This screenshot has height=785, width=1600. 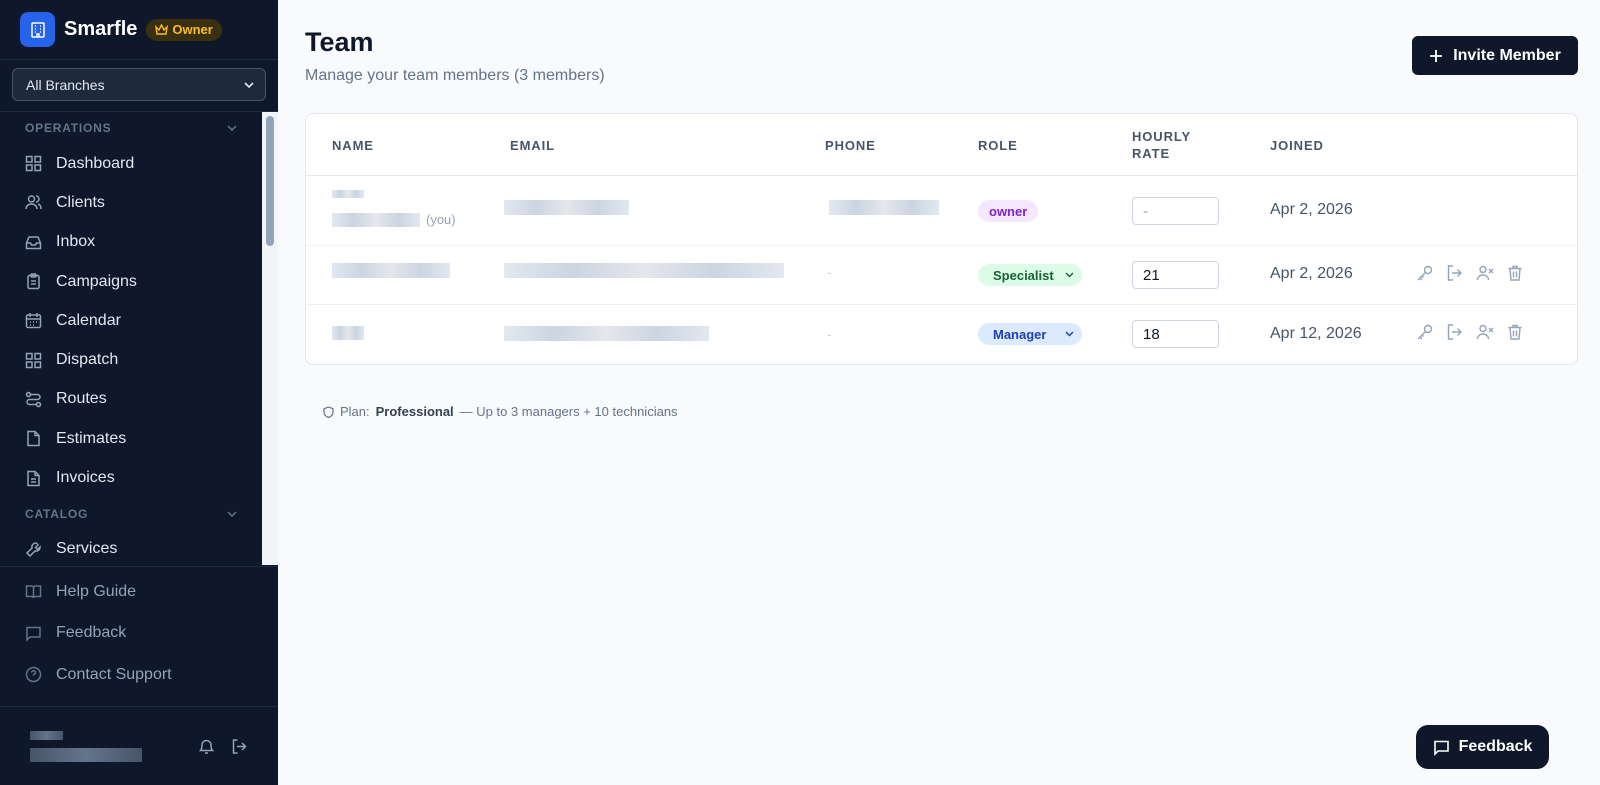 I want to click on column-header-hourly: HOURLY, so click(x=1162, y=136).